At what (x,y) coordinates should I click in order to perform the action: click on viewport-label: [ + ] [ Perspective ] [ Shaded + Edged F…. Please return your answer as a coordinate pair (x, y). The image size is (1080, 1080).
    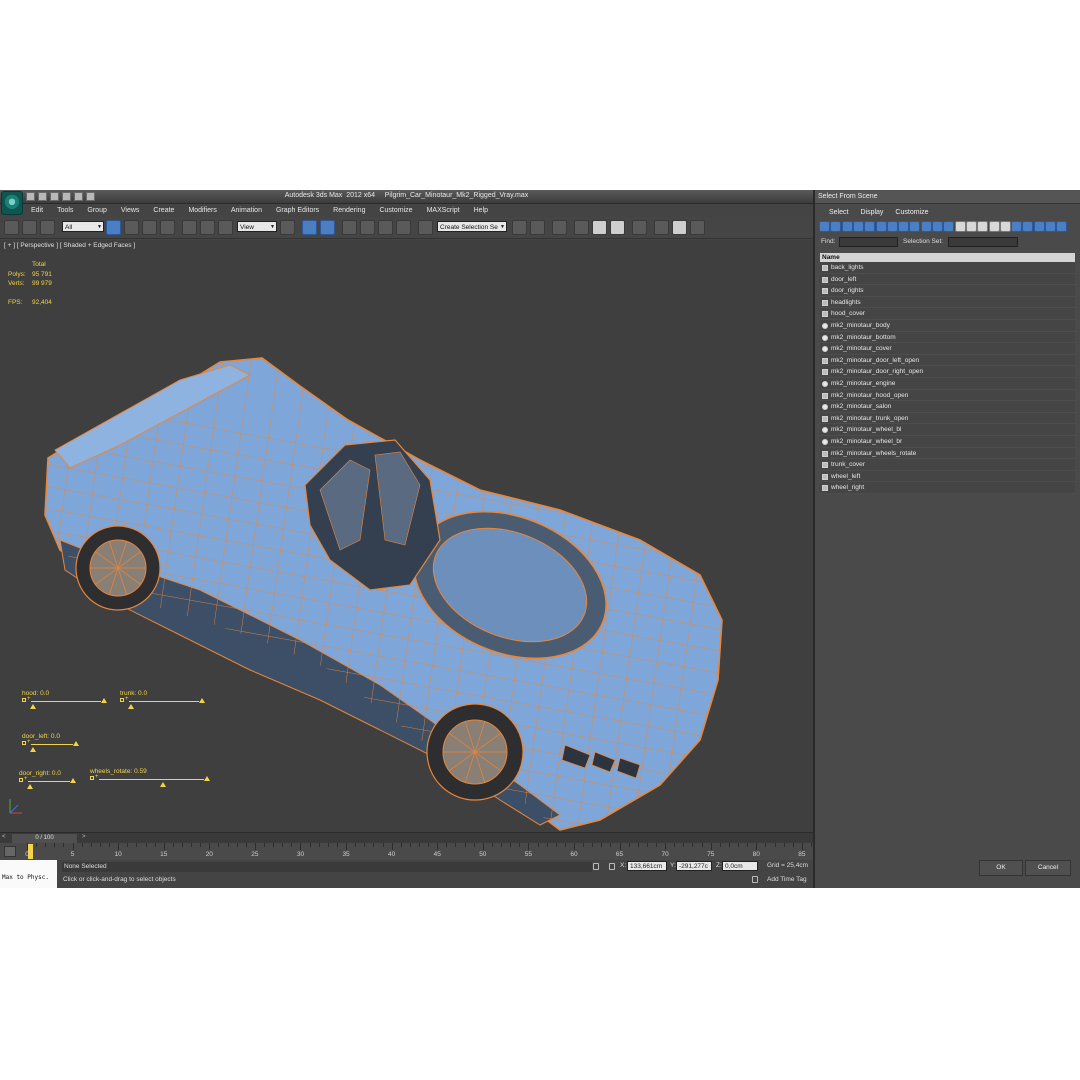
    Looking at the image, I should click on (69, 245).